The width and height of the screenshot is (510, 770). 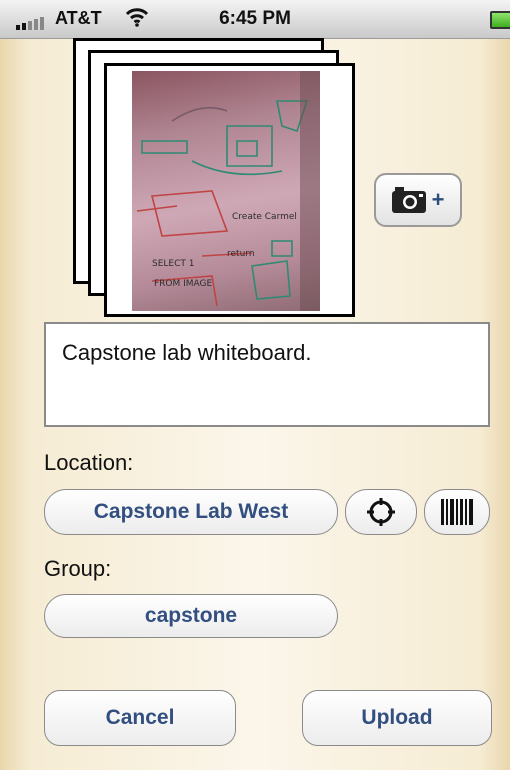 I want to click on svg-text: SELECT 1, so click(x=173, y=264).